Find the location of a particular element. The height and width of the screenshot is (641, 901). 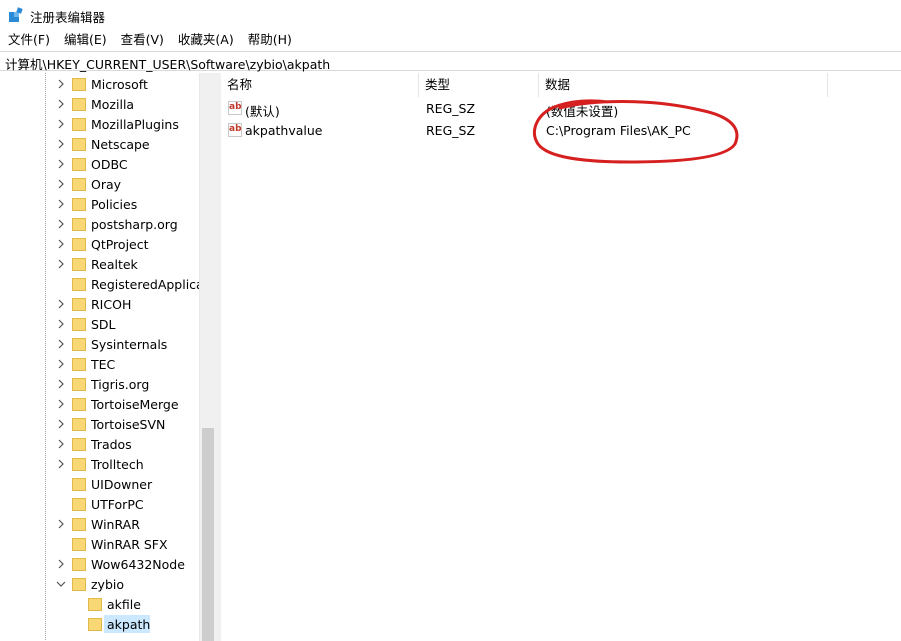

tree-item-label: akfile is located at coordinates (124, 604).